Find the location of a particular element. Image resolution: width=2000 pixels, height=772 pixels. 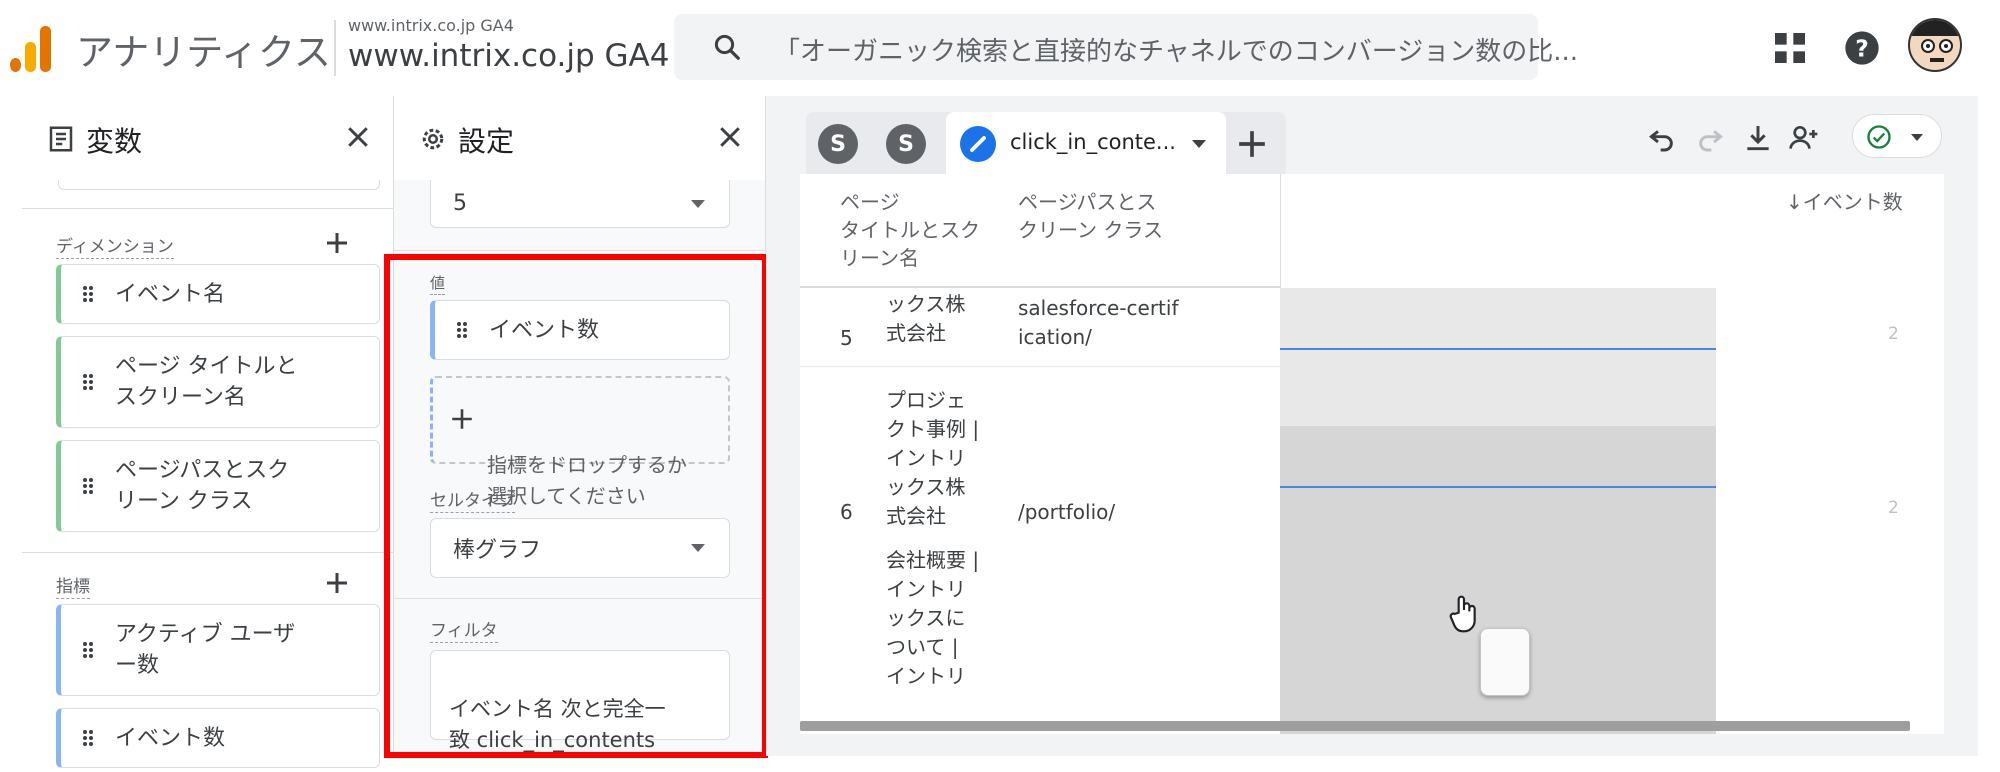

metric-chip-active-users: アクティブ ユーザ ー数 is located at coordinates (218, 650).